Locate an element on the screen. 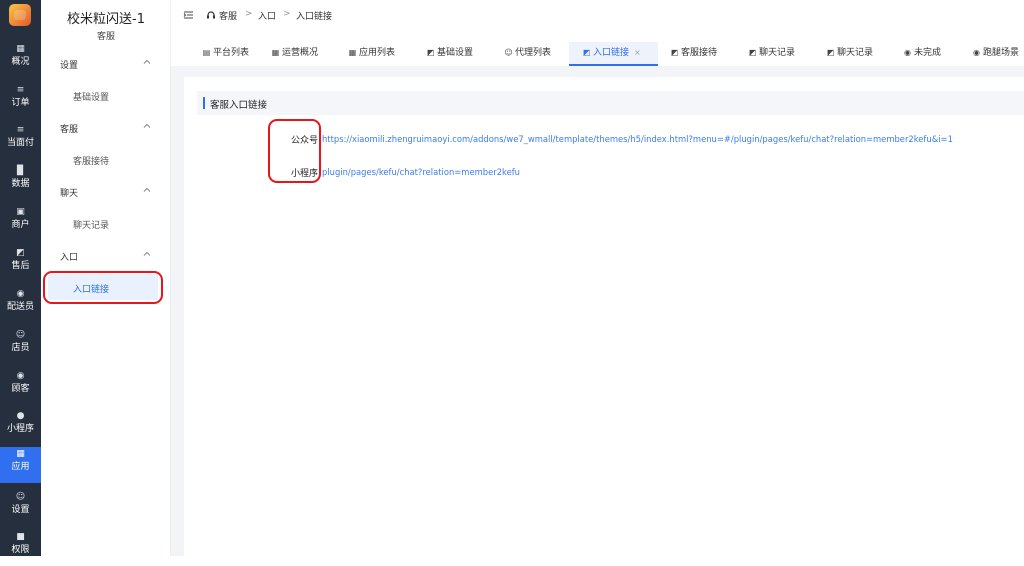 The width and height of the screenshot is (1024, 566). user-settings-icon: ☺ is located at coordinates (20, 497).